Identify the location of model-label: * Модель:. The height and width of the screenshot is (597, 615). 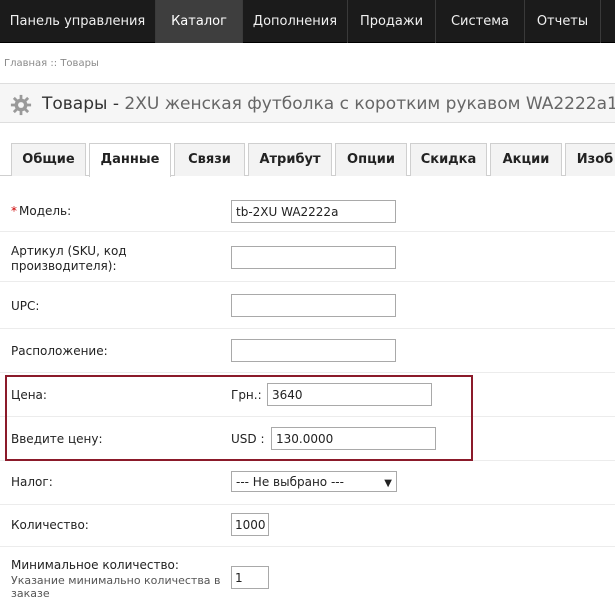
(41, 211).